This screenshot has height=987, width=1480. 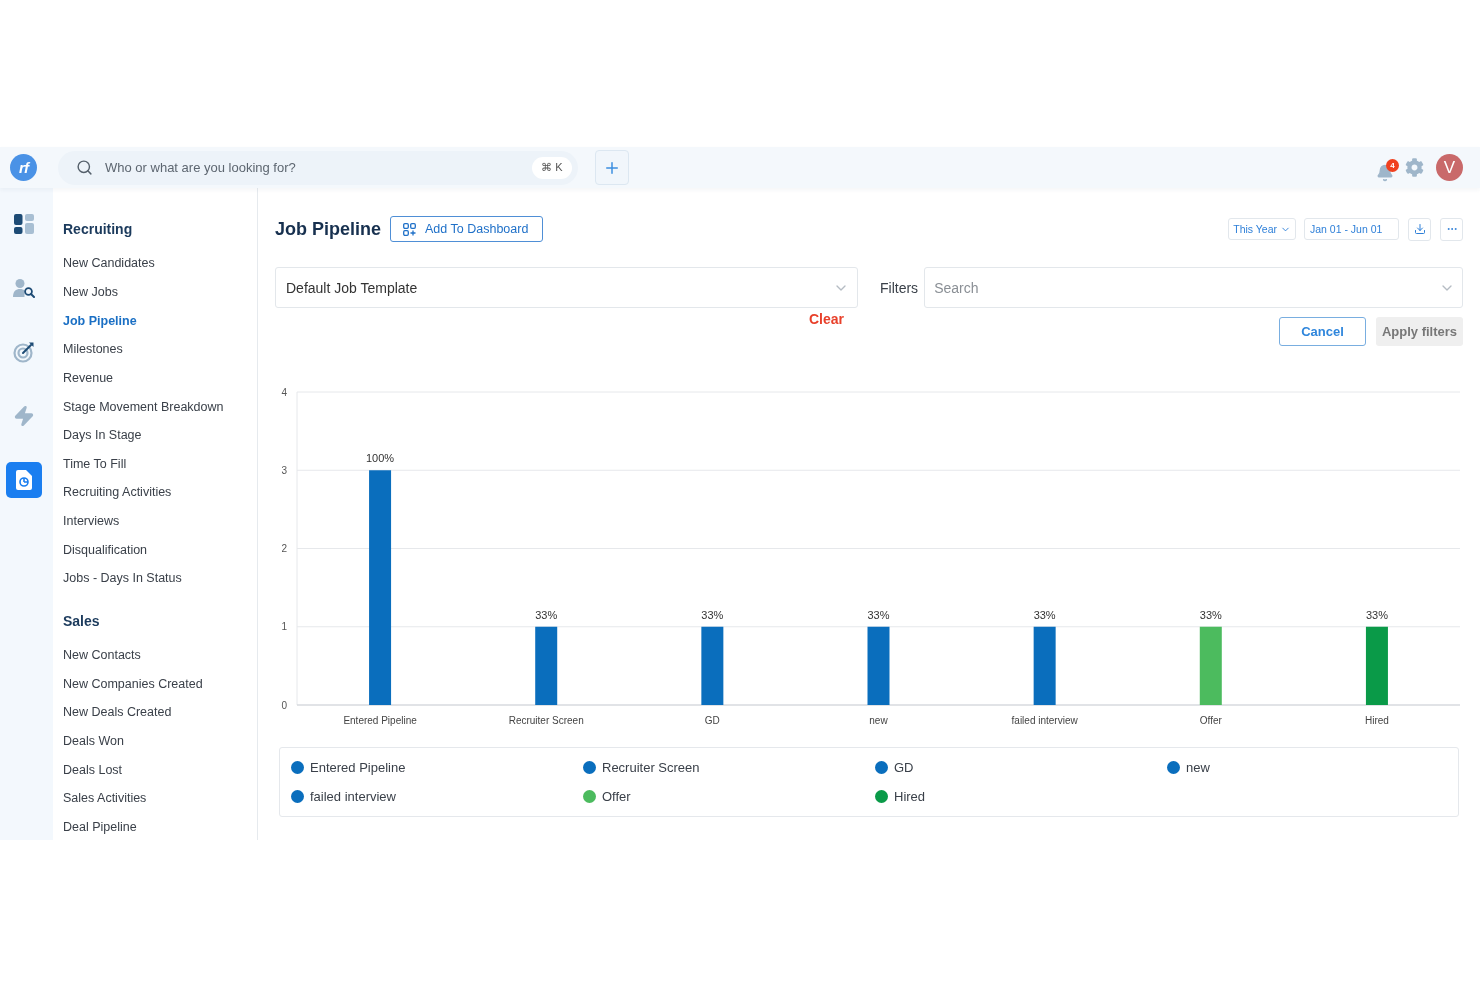 I want to click on nav-link: Revenue, so click(x=88, y=378).